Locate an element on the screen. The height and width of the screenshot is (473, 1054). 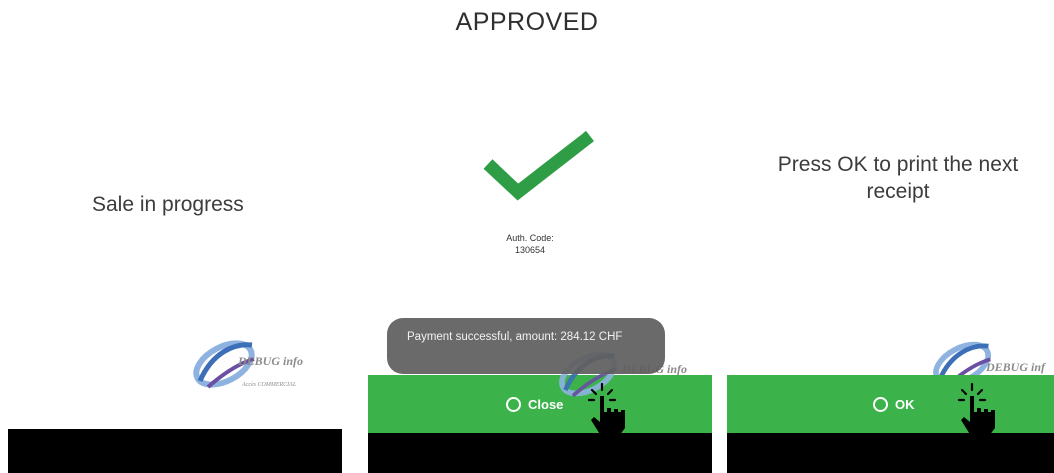
ok-button-content: OK is located at coordinates (894, 404).